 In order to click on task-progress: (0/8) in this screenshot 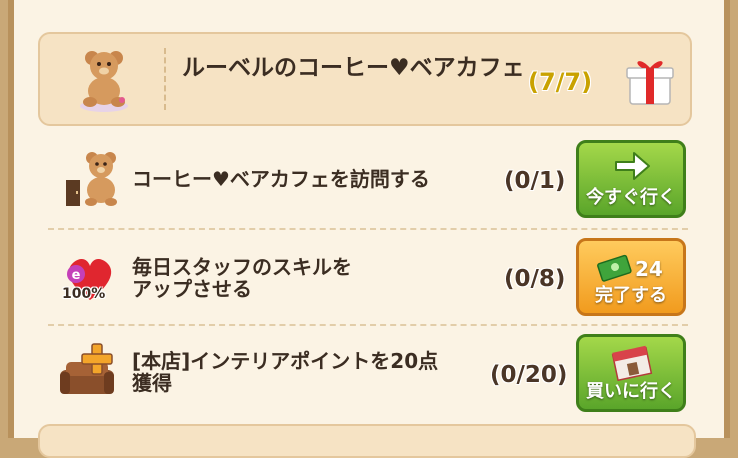, I will do `click(535, 279)`.